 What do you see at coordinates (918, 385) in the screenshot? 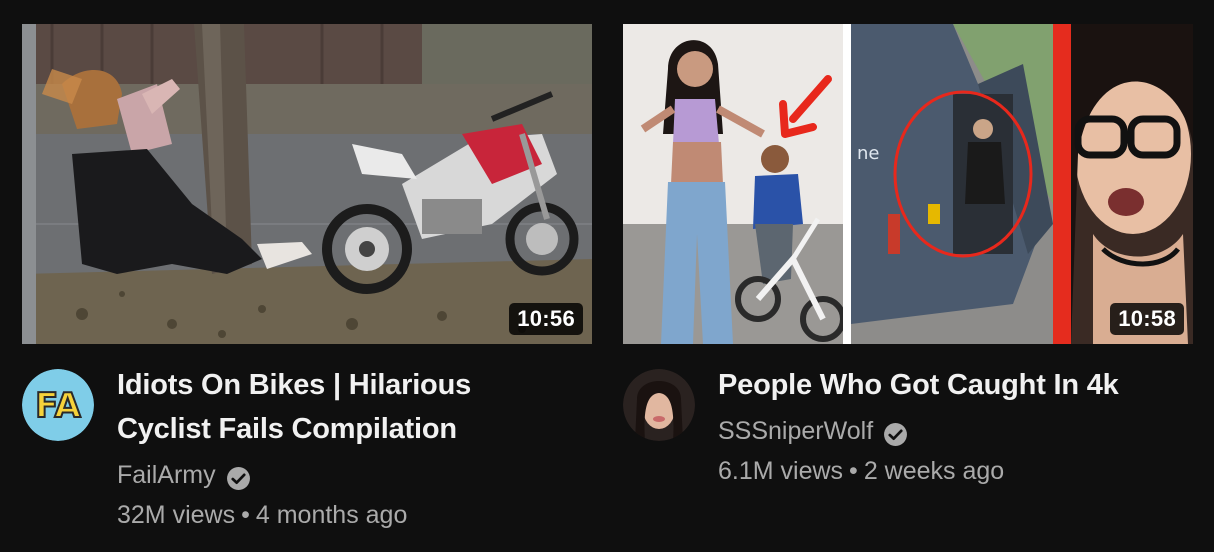
I see `video-title-line: People Who Got Caught In 4k` at bounding box center [918, 385].